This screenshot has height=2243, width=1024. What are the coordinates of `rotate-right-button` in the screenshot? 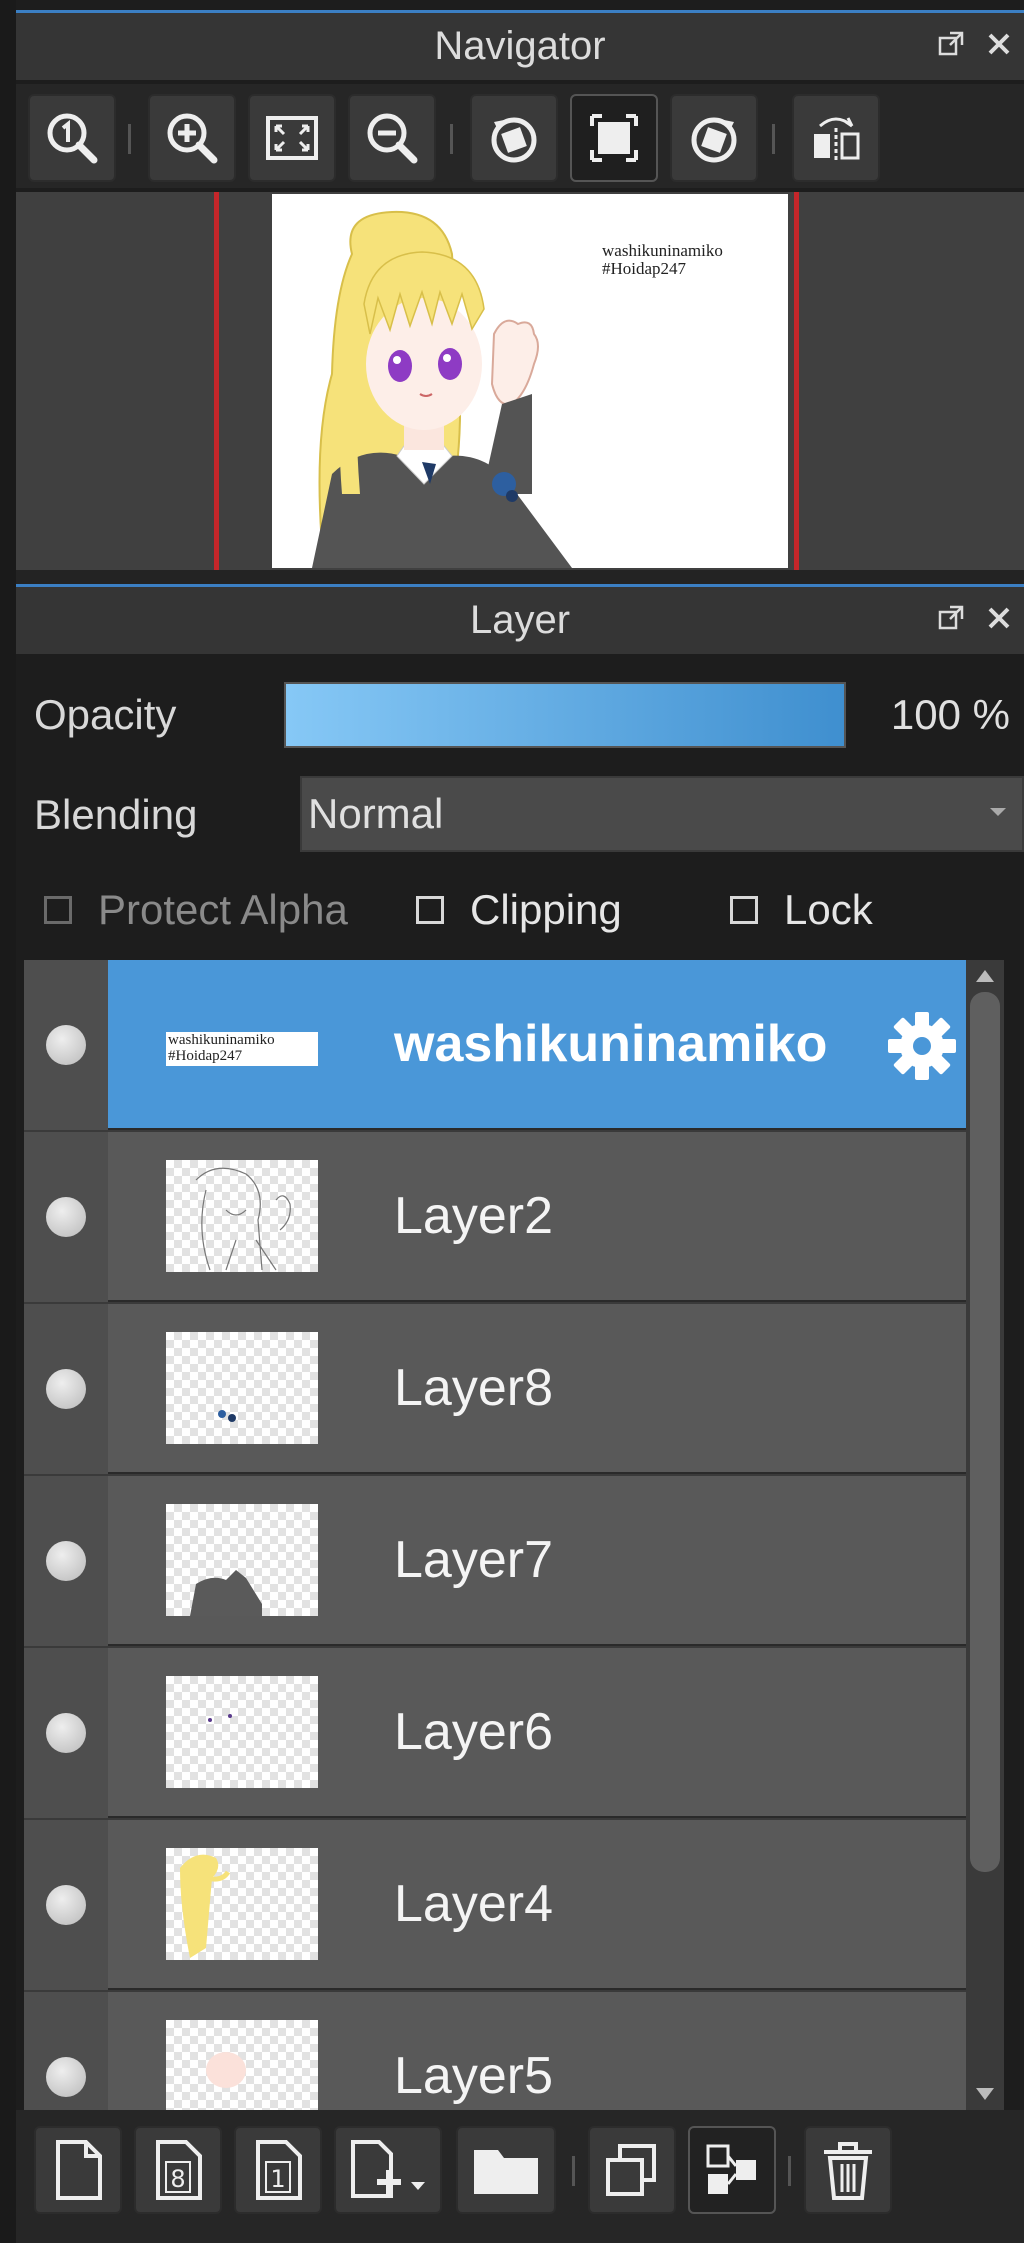 It's located at (714, 138).